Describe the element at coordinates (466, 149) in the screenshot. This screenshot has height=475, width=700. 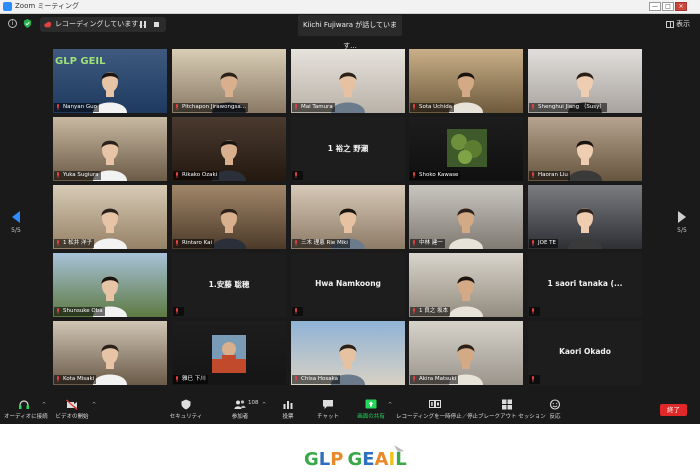
I see `participant-tile: Shoko Kawase` at that location.